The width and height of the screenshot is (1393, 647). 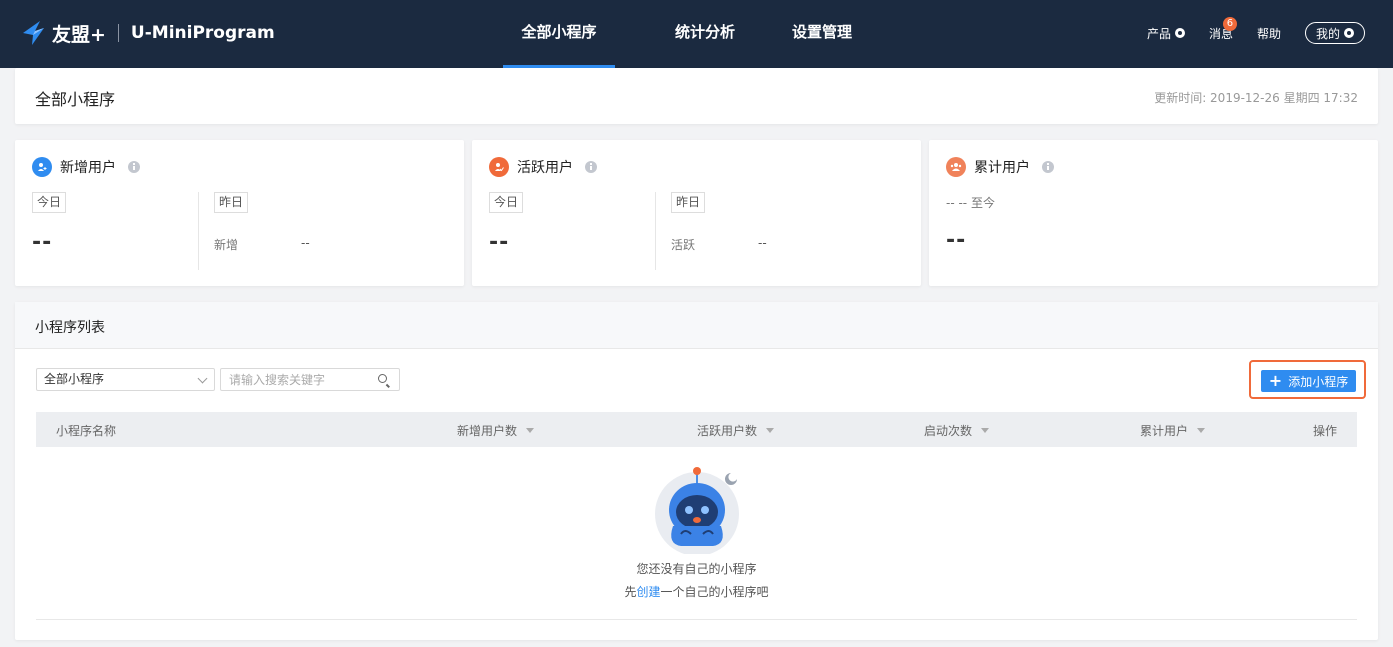 What do you see at coordinates (696, 429) in the screenshot?
I see `table-header: 小程序名称 新增用户数 活跃用户数 启动次数 累计用户 操作` at bounding box center [696, 429].